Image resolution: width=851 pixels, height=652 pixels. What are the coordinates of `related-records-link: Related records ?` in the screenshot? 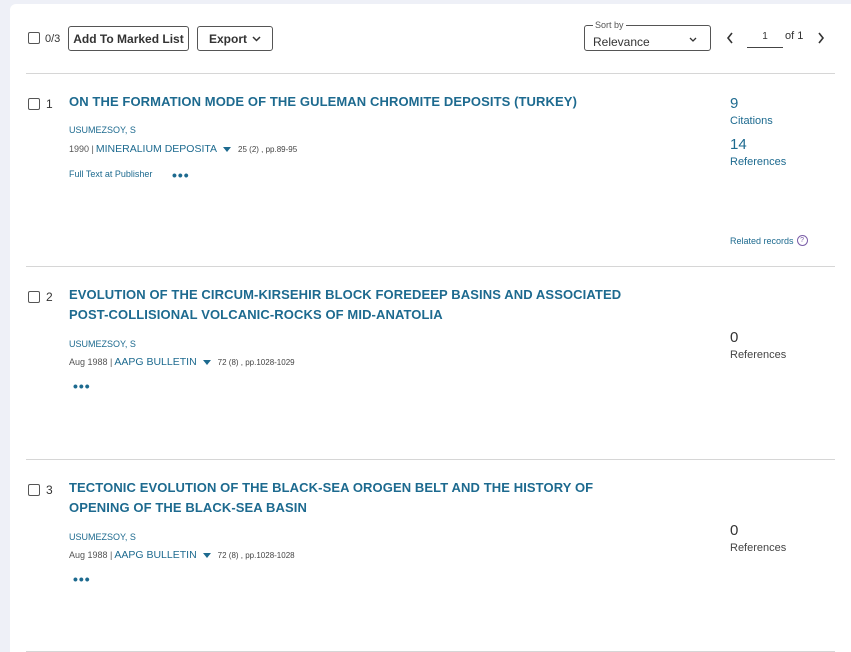 It's located at (769, 240).